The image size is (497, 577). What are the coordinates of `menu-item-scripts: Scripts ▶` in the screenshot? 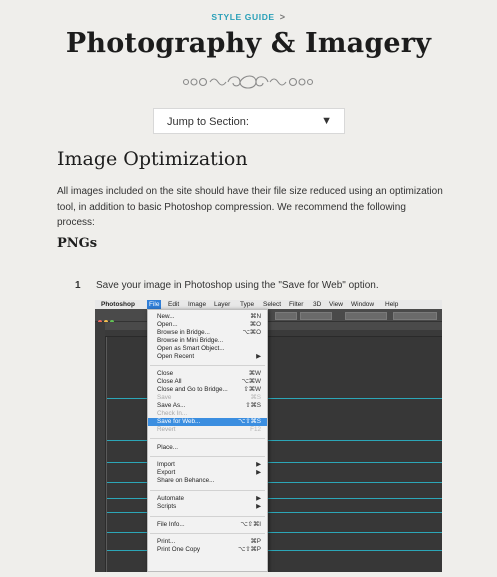 It's located at (207, 507).